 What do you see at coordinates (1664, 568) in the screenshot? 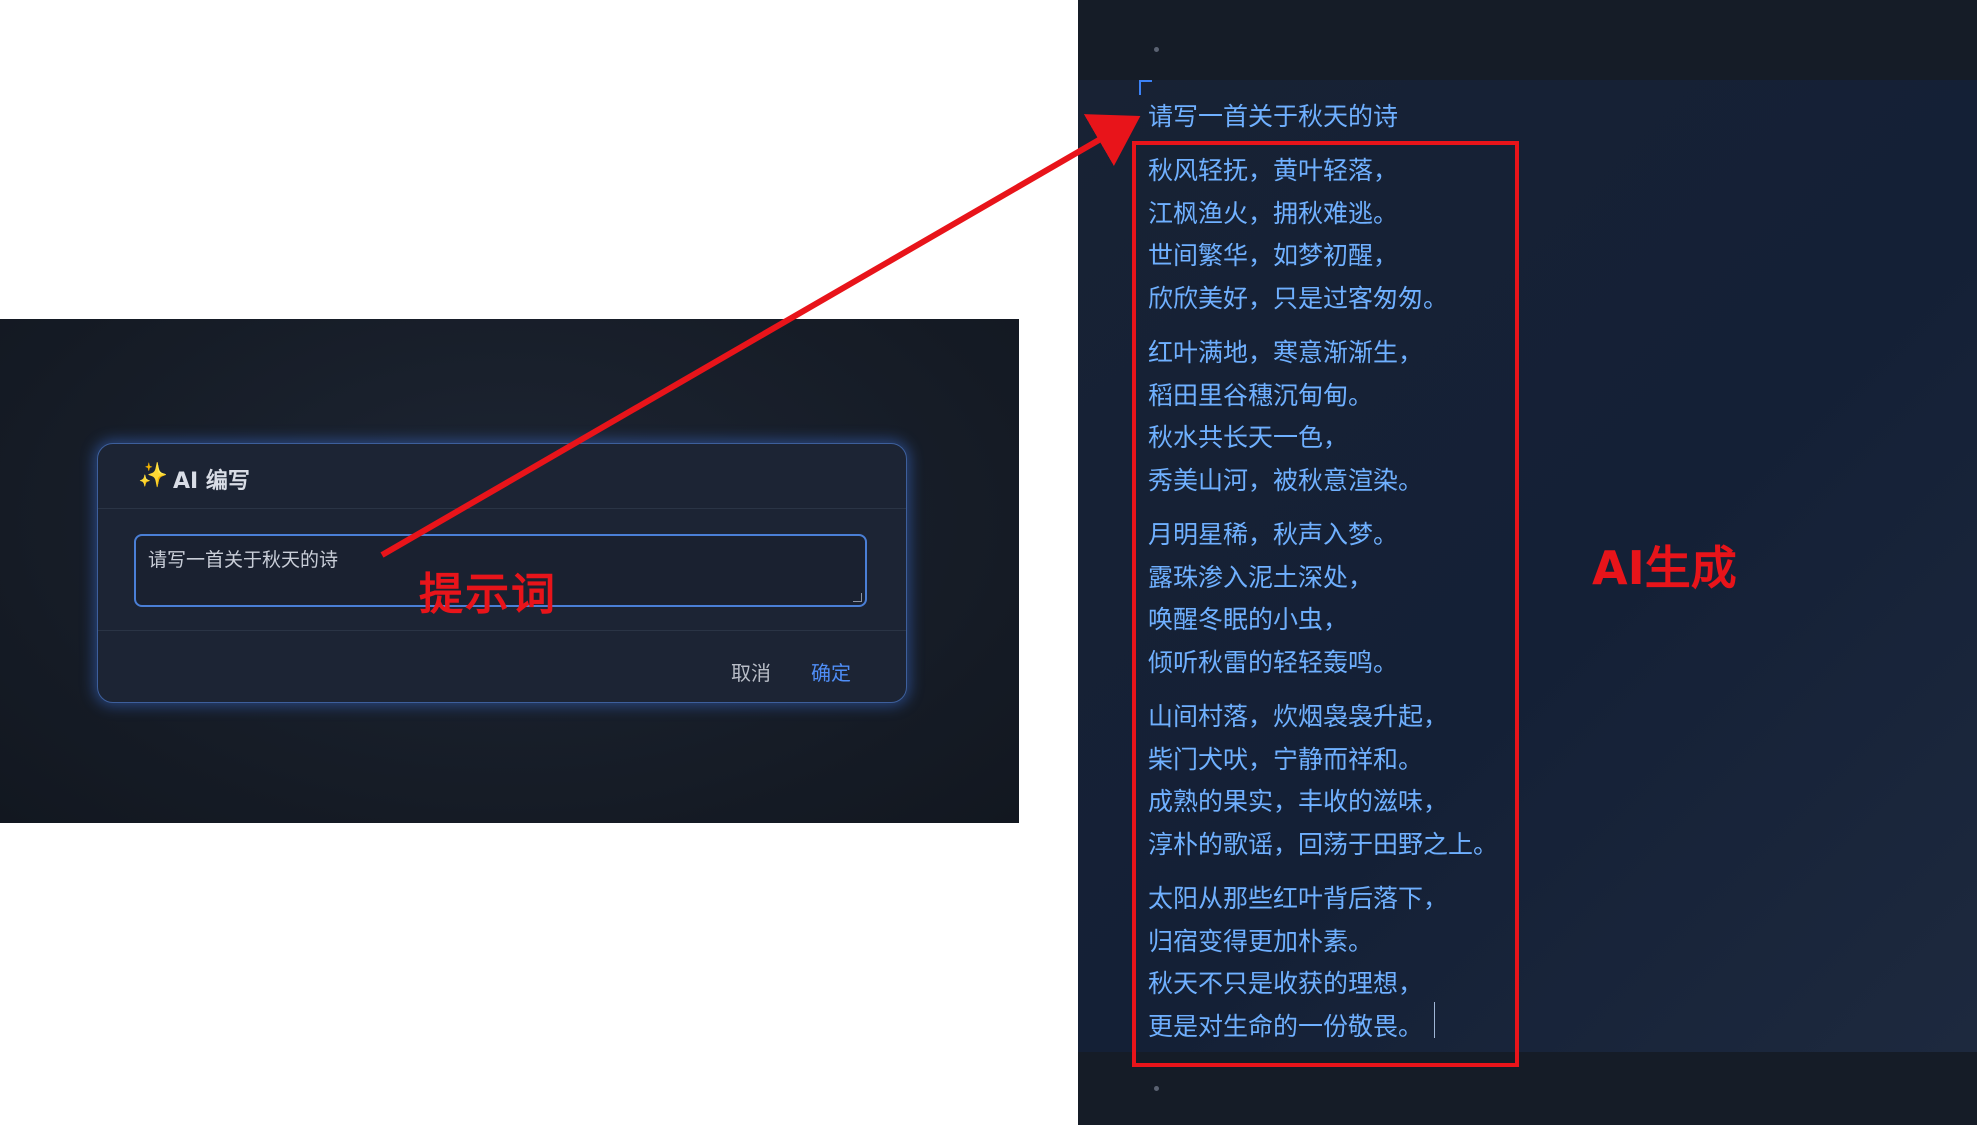
I see `ai-annotation-label: AI生成` at bounding box center [1664, 568].